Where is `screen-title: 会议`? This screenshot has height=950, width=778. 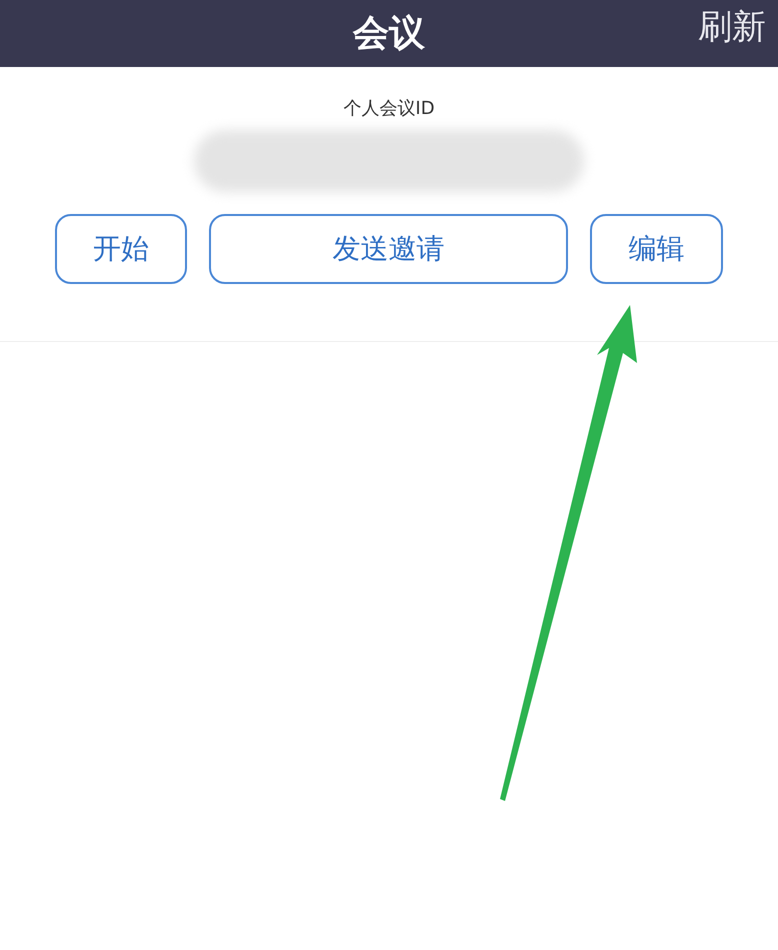 screen-title: 会议 is located at coordinates (389, 34).